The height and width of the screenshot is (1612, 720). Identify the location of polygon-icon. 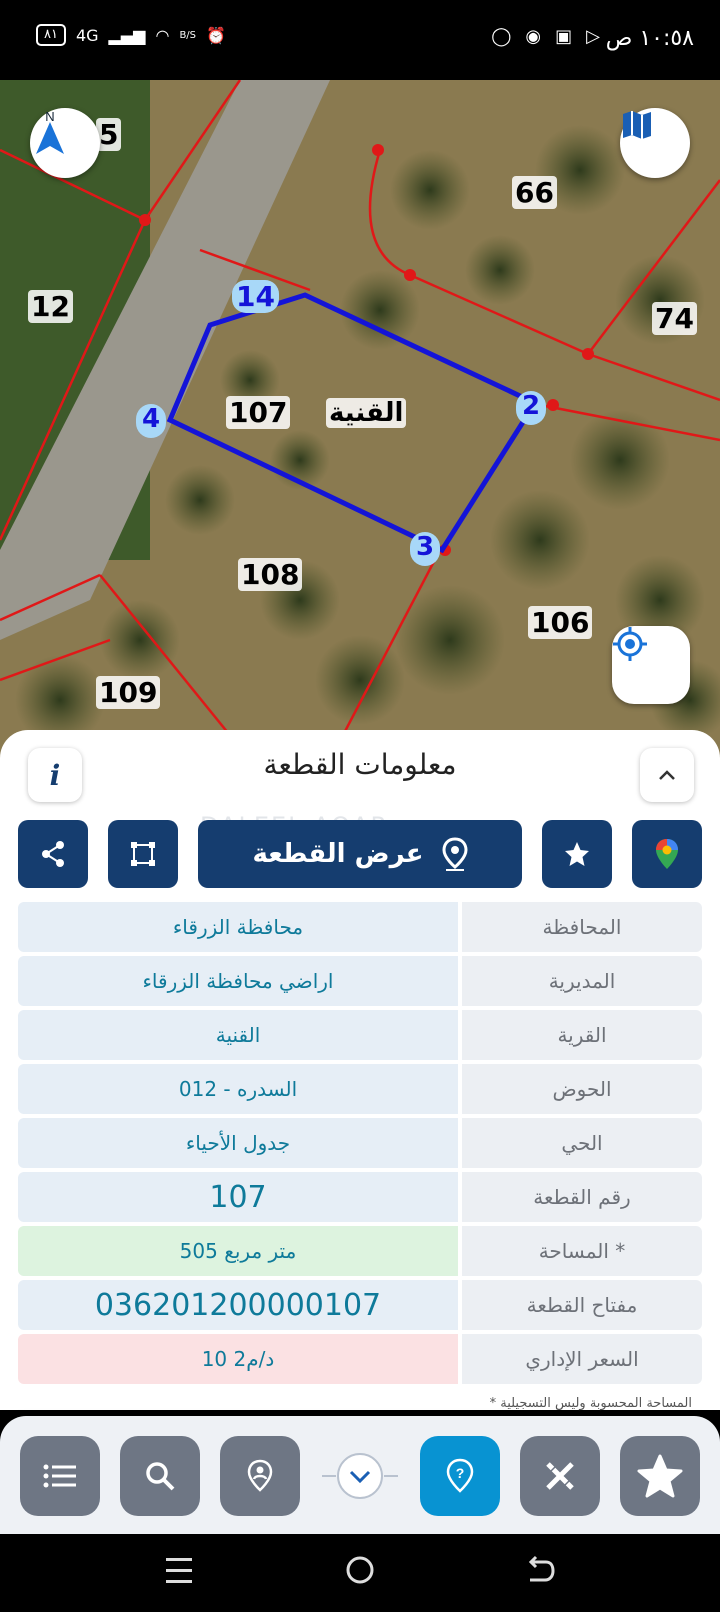
(143, 854).